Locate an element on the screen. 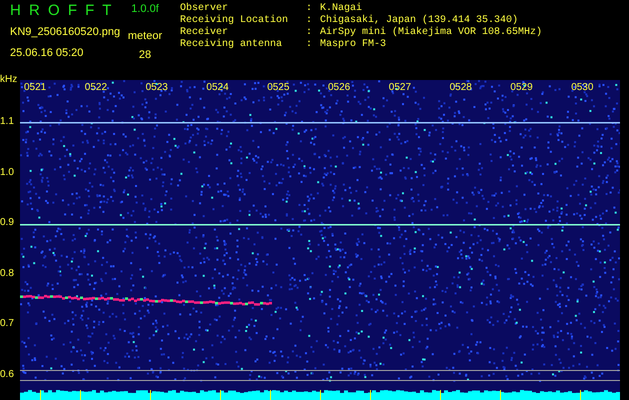 The image size is (629, 400). axis-unit: kHz is located at coordinates (9, 80).